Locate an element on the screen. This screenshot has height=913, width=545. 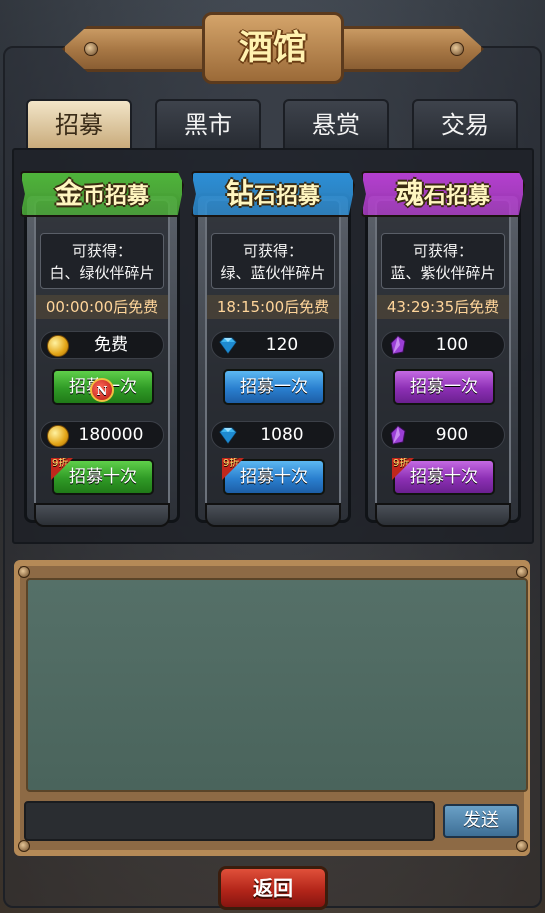
reward-info: 可获得： 蓝、紫伙伴碎片 is located at coordinates (443, 261).